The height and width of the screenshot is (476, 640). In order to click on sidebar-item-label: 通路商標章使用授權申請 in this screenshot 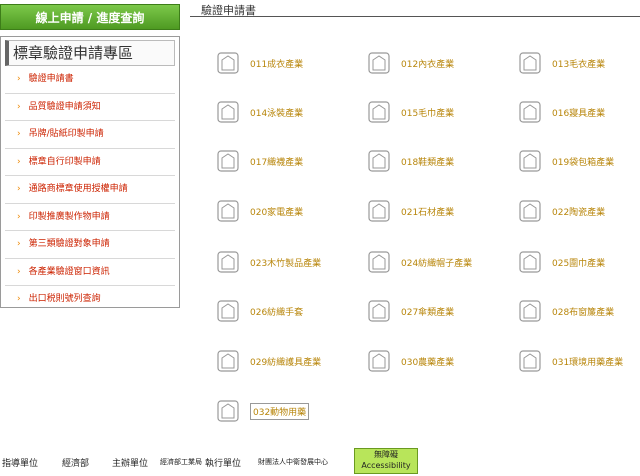, I will do `click(78, 189)`.